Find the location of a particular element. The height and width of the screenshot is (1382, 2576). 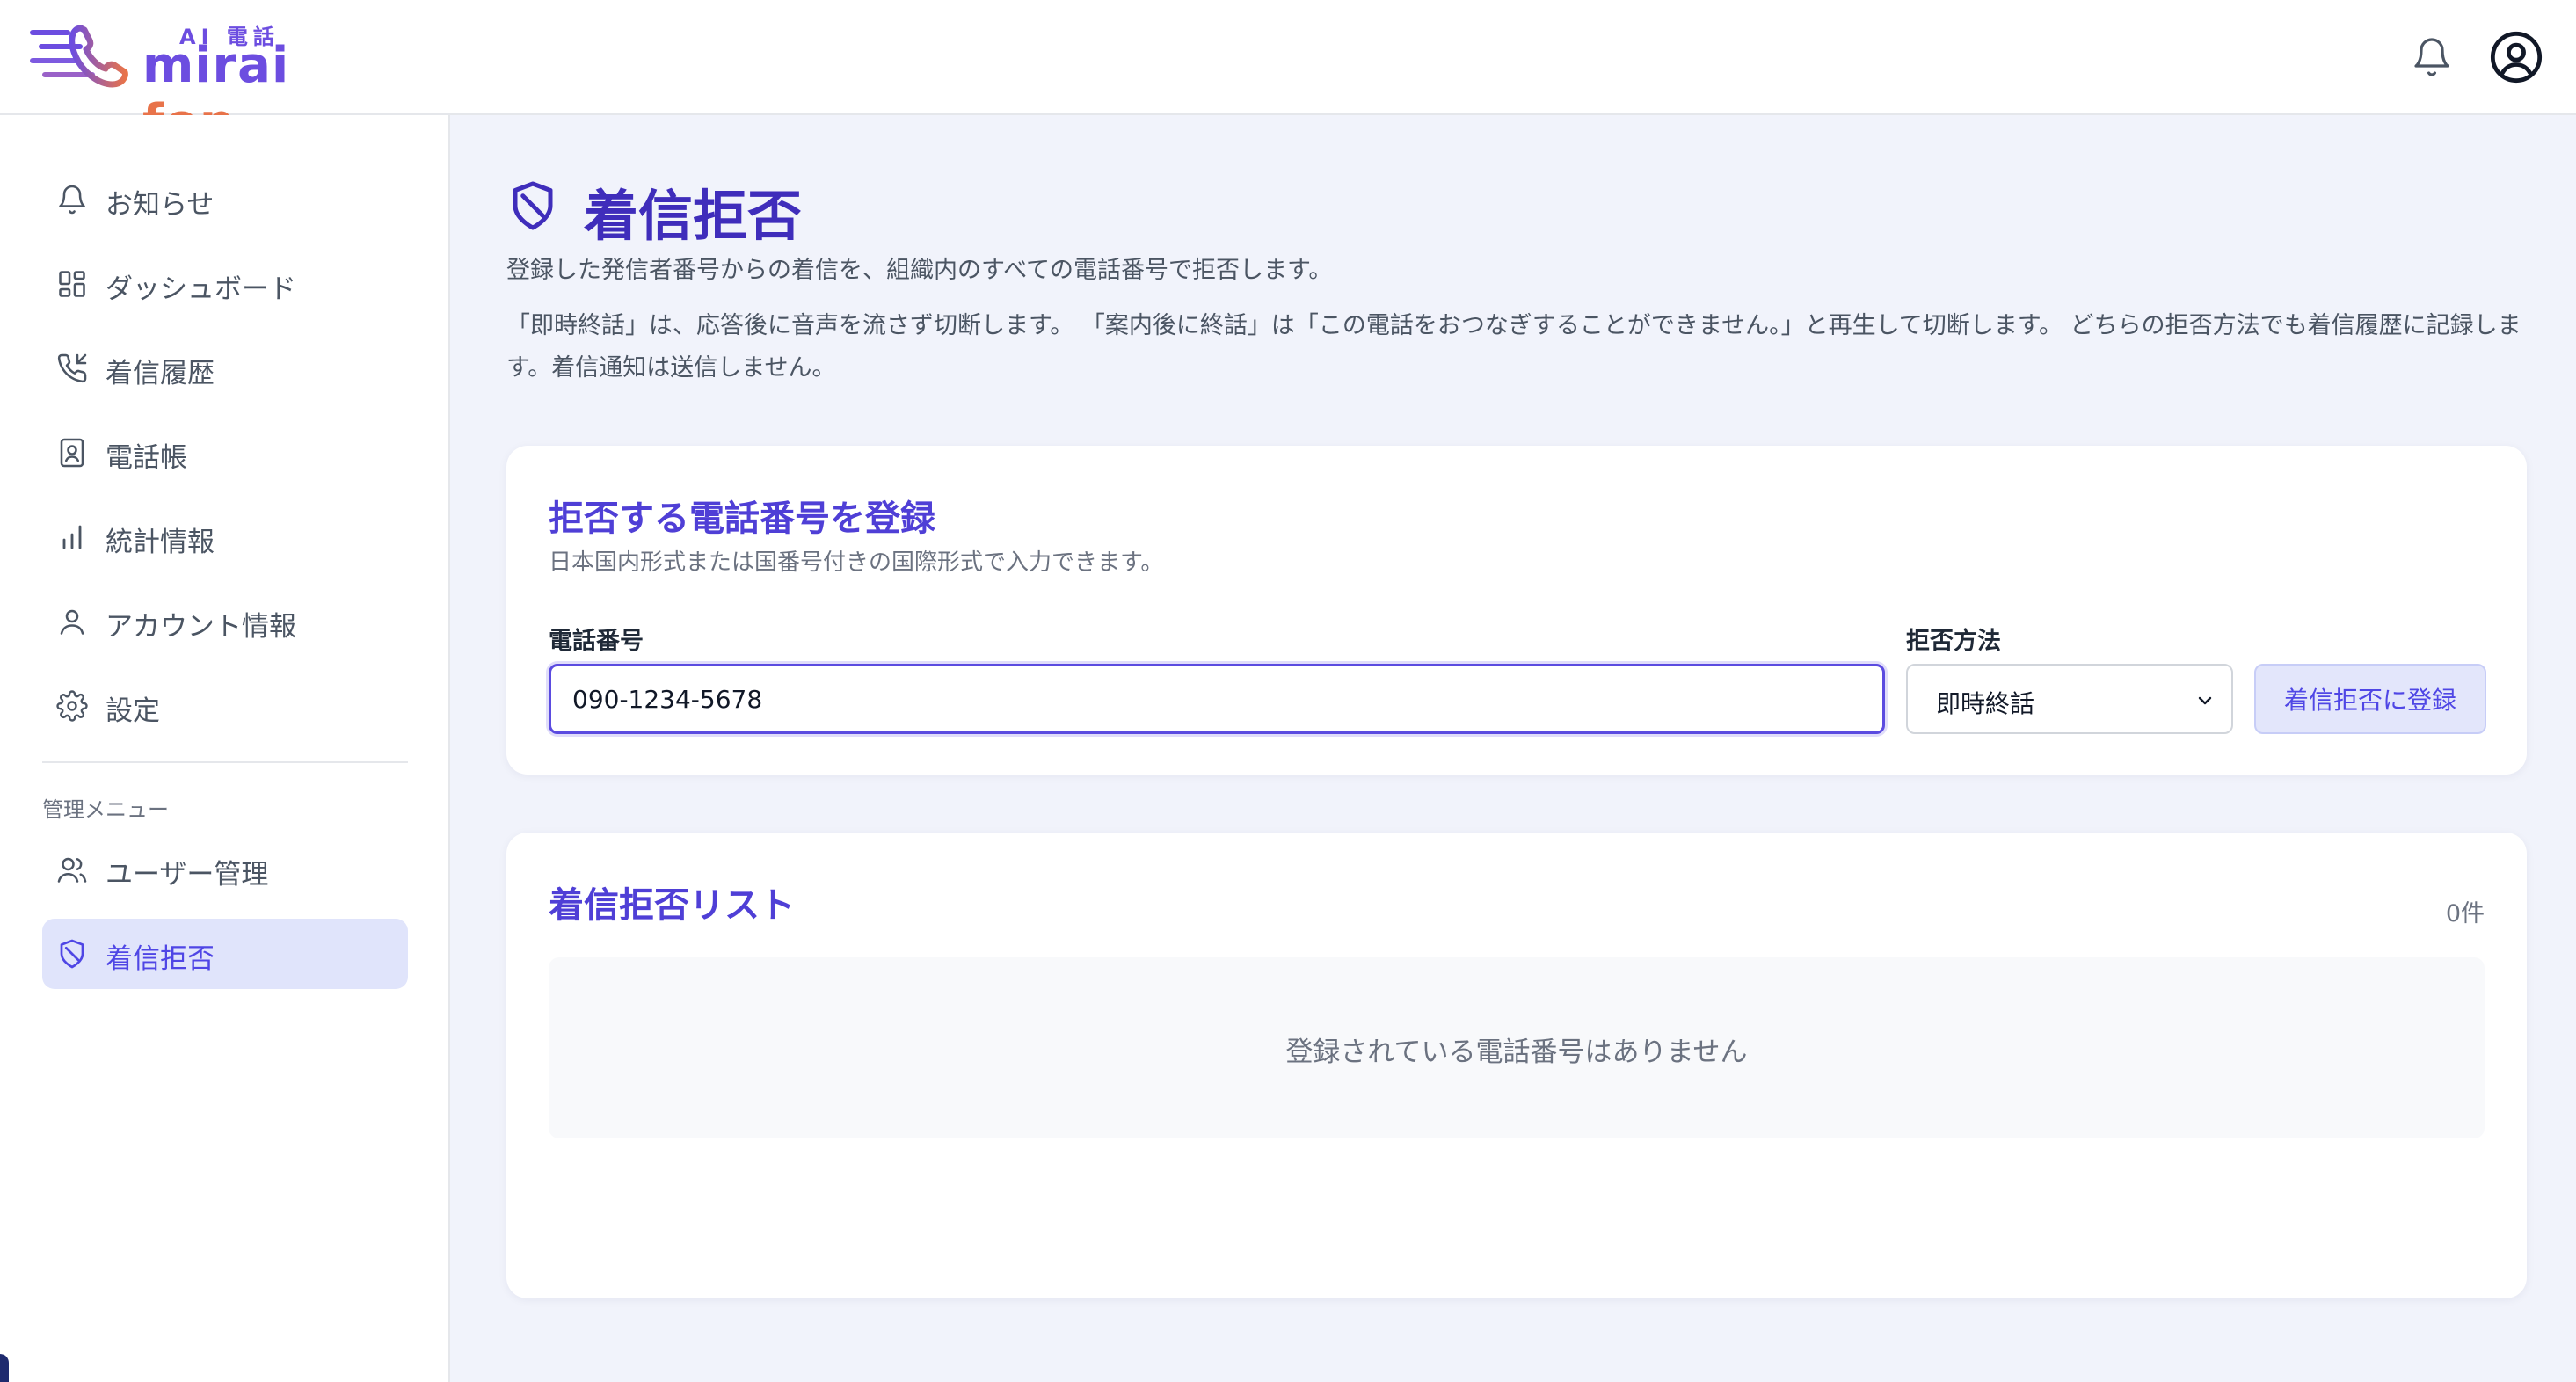

phone-incoming-icon is located at coordinates (72, 368).